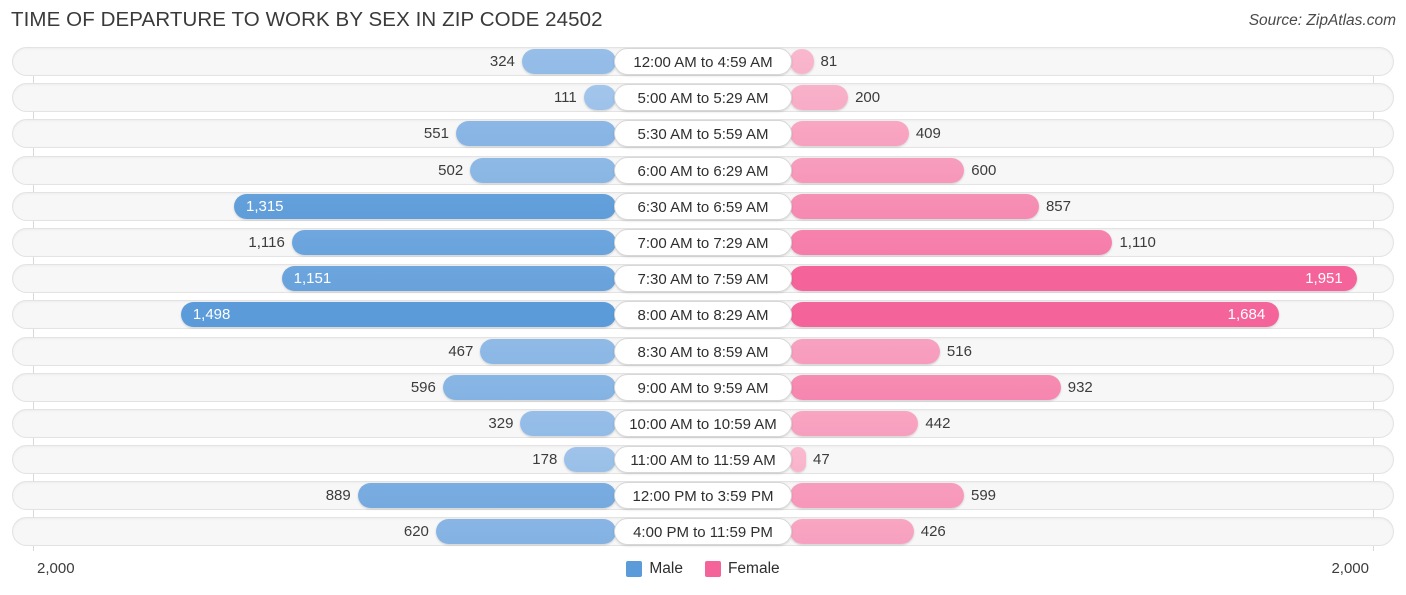 This screenshot has height=595, width=1406. I want to click on legend-item: Female, so click(742, 569).